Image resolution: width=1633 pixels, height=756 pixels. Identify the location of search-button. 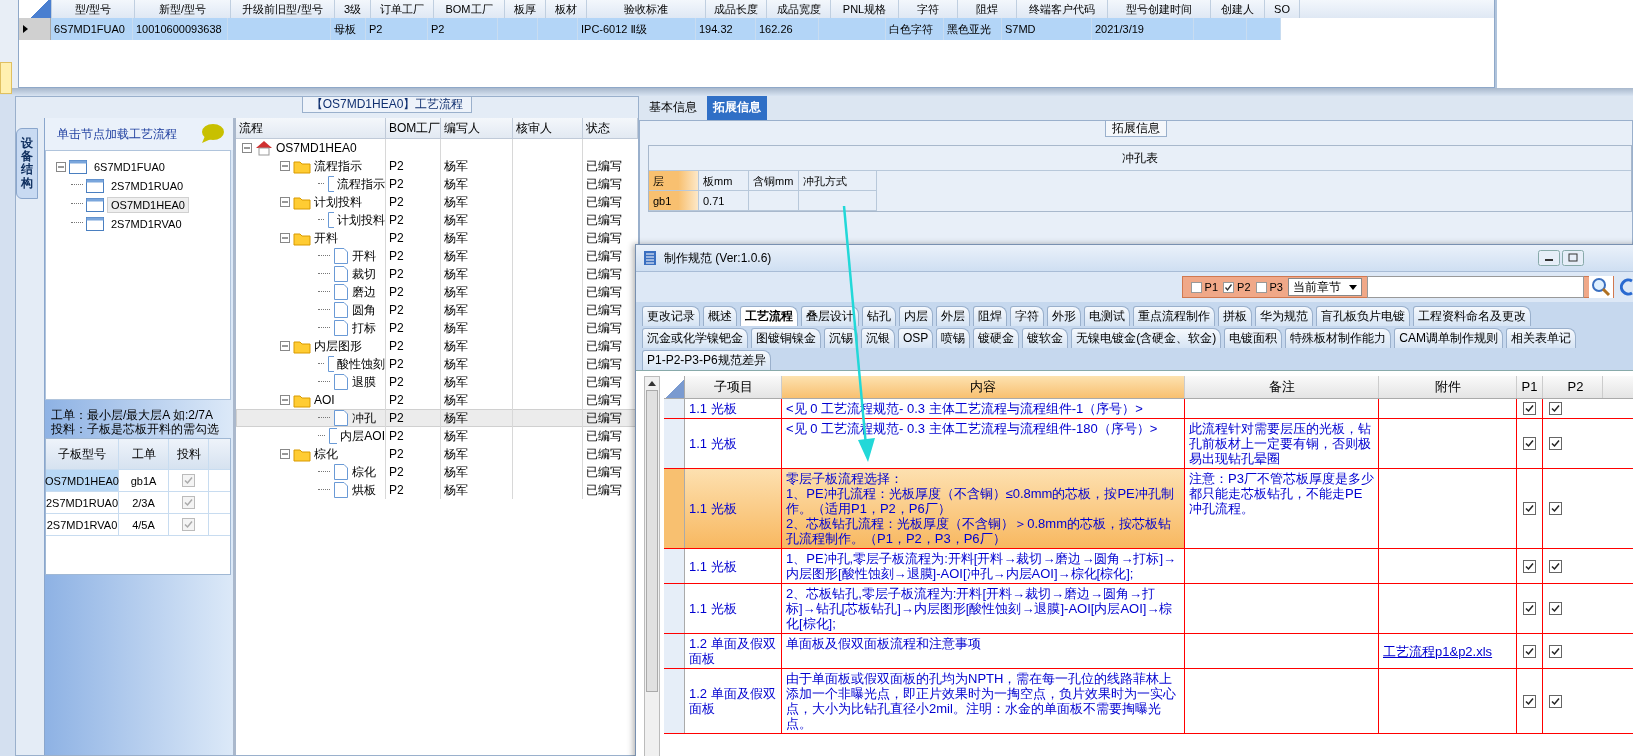
(1601, 287).